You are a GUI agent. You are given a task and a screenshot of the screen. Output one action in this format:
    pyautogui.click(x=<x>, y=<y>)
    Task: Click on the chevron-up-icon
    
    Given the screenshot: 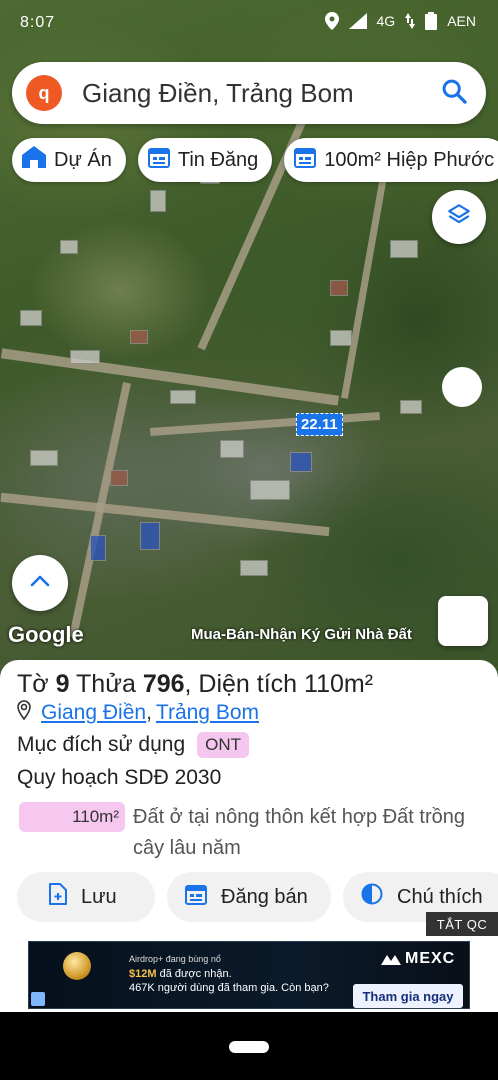 What is the action you would take?
    pyautogui.click(x=40, y=583)
    